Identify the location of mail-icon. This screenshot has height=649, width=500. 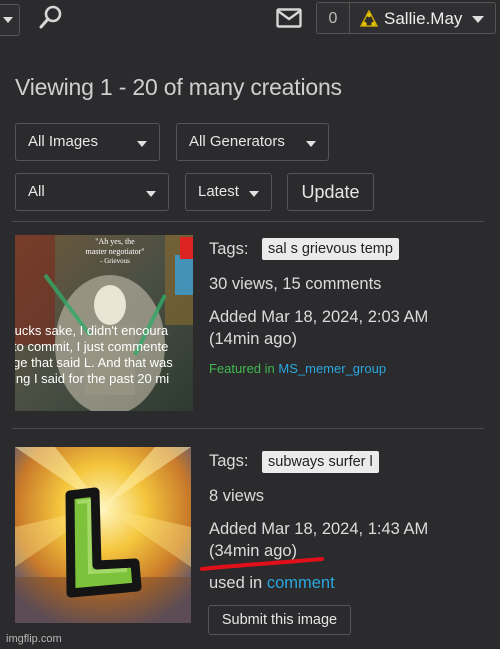
(289, 18).